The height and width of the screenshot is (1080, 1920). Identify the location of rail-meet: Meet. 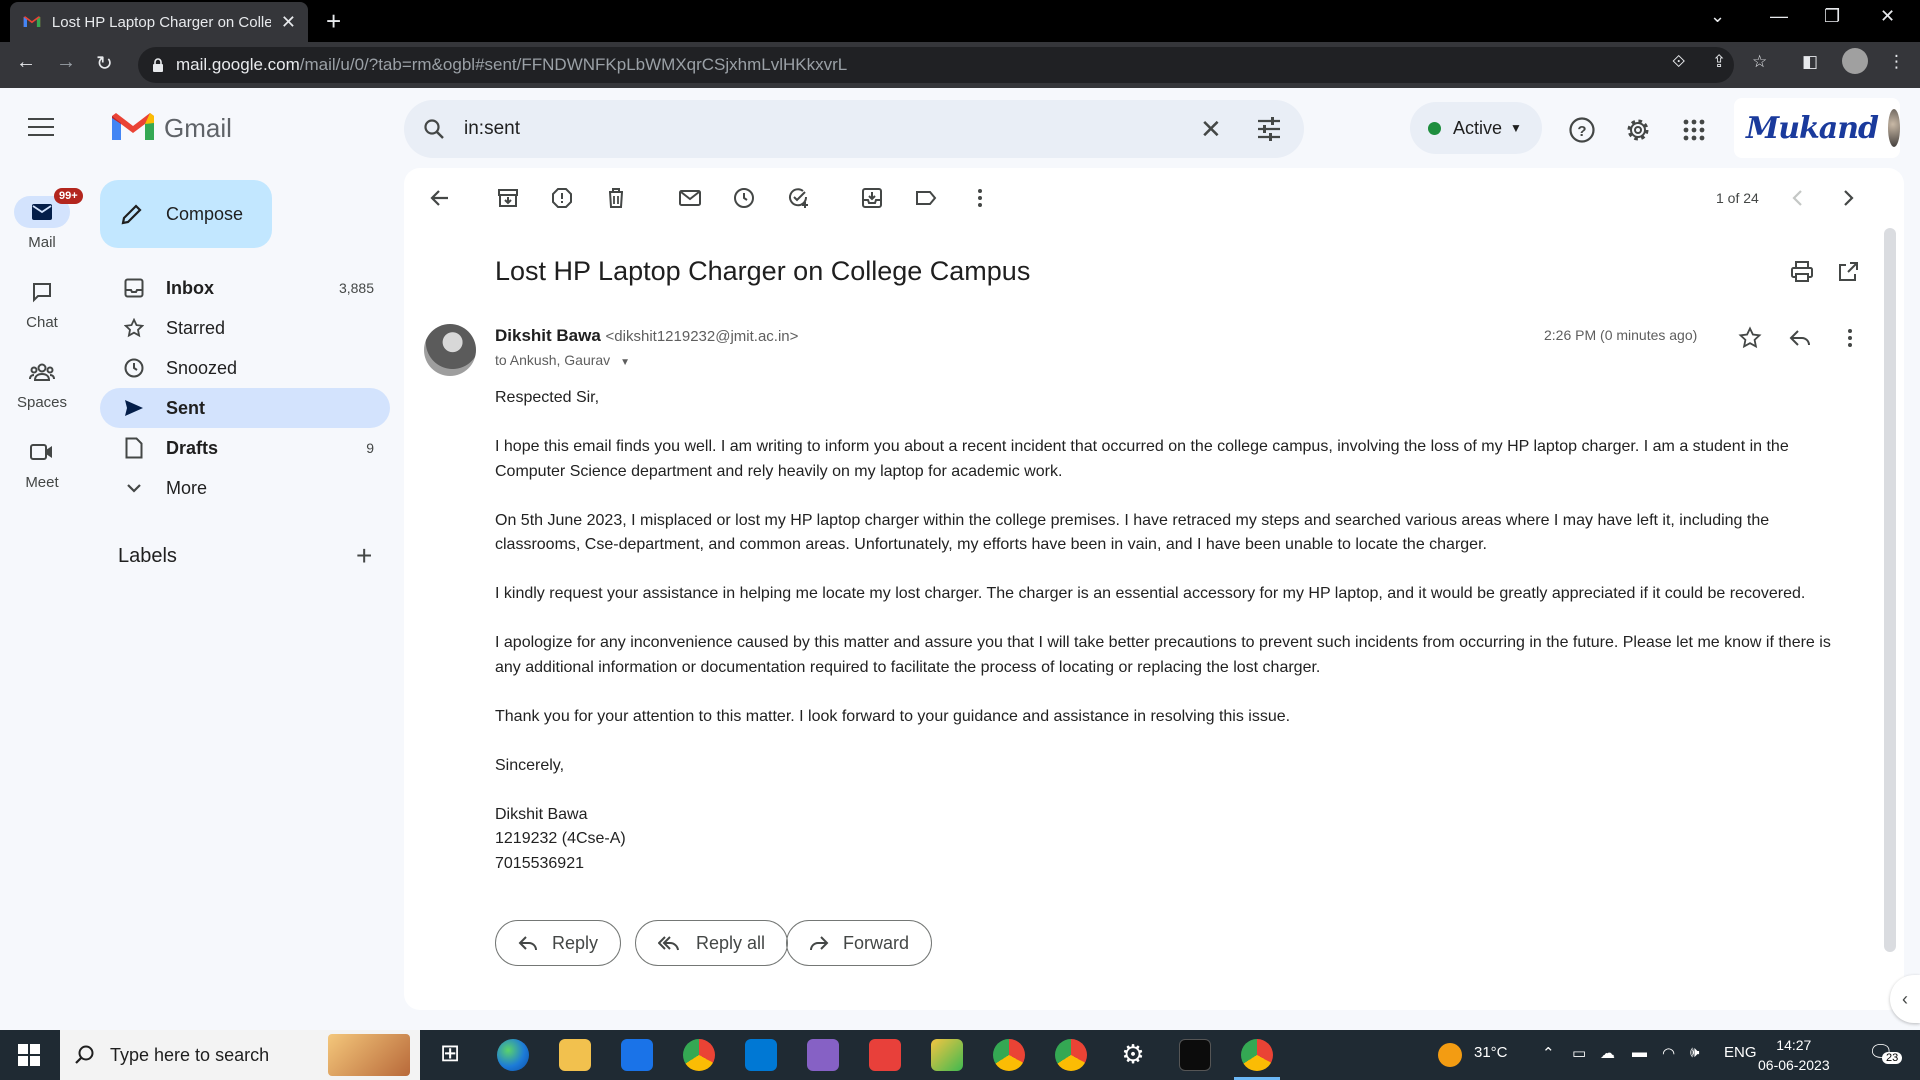
(42, 463).